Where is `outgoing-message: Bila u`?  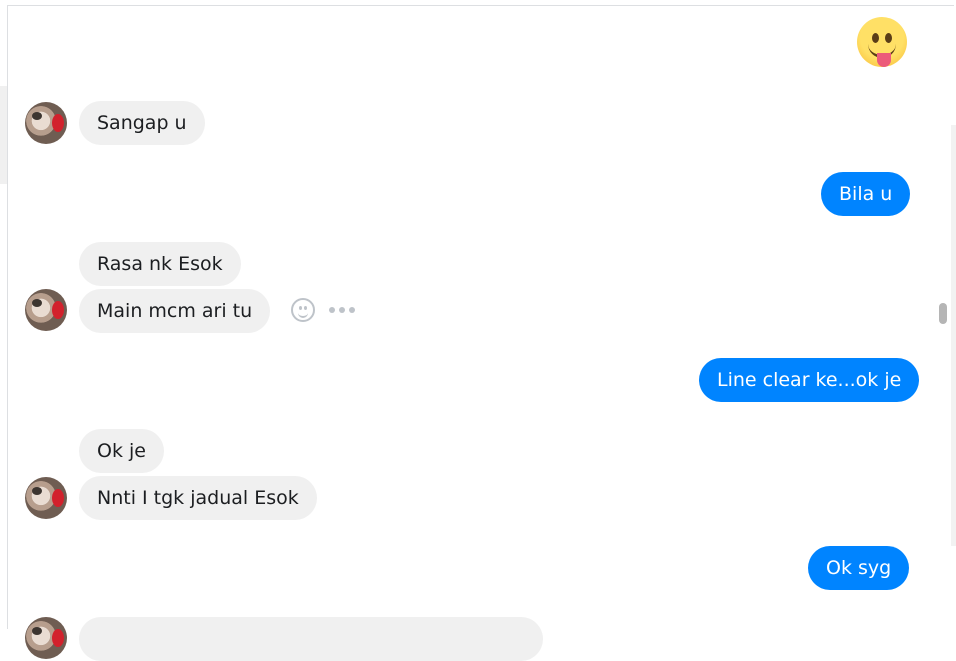 outgoing-message: Bila u is located at coordinates (866, 194).